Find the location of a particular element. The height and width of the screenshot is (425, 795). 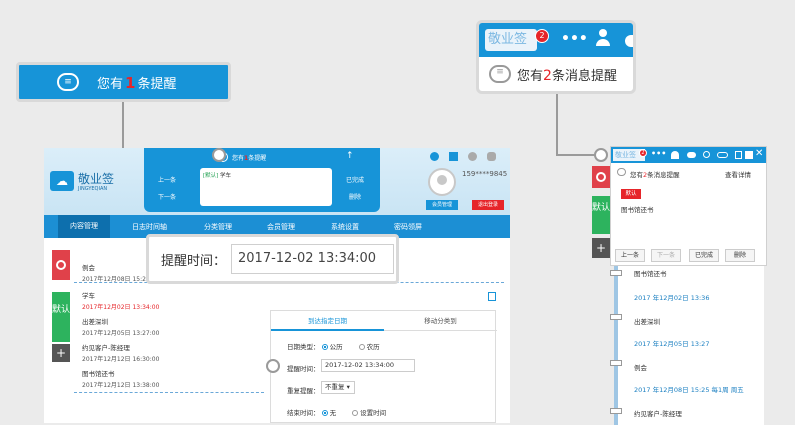

mini-content: 图书馆还书 is located at coordinates (637, 210).